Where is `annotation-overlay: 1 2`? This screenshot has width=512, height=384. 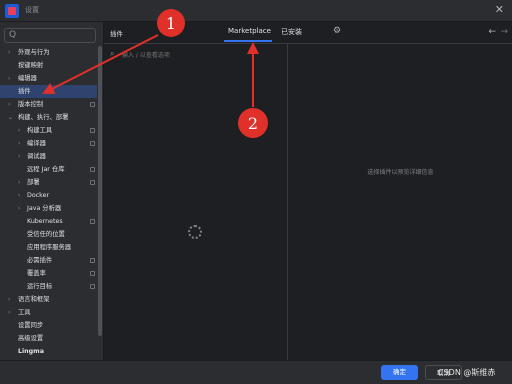 annotation-overlay: 1 2 is located at coordinates (155, 73).